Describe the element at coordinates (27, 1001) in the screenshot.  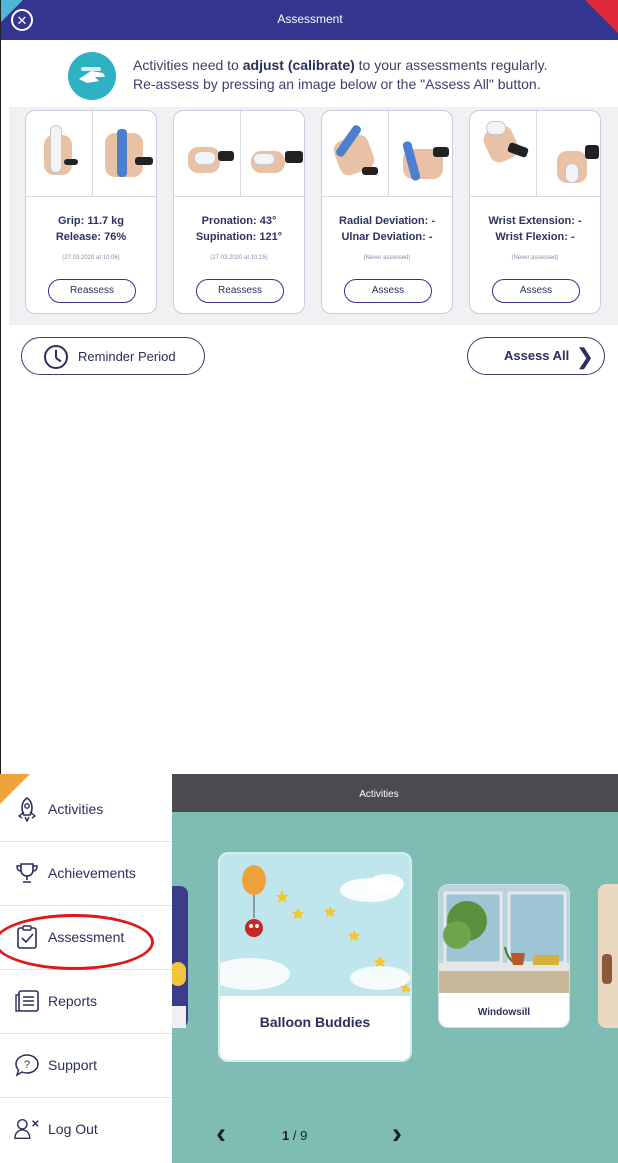
I see `report-list-icon` at that location.